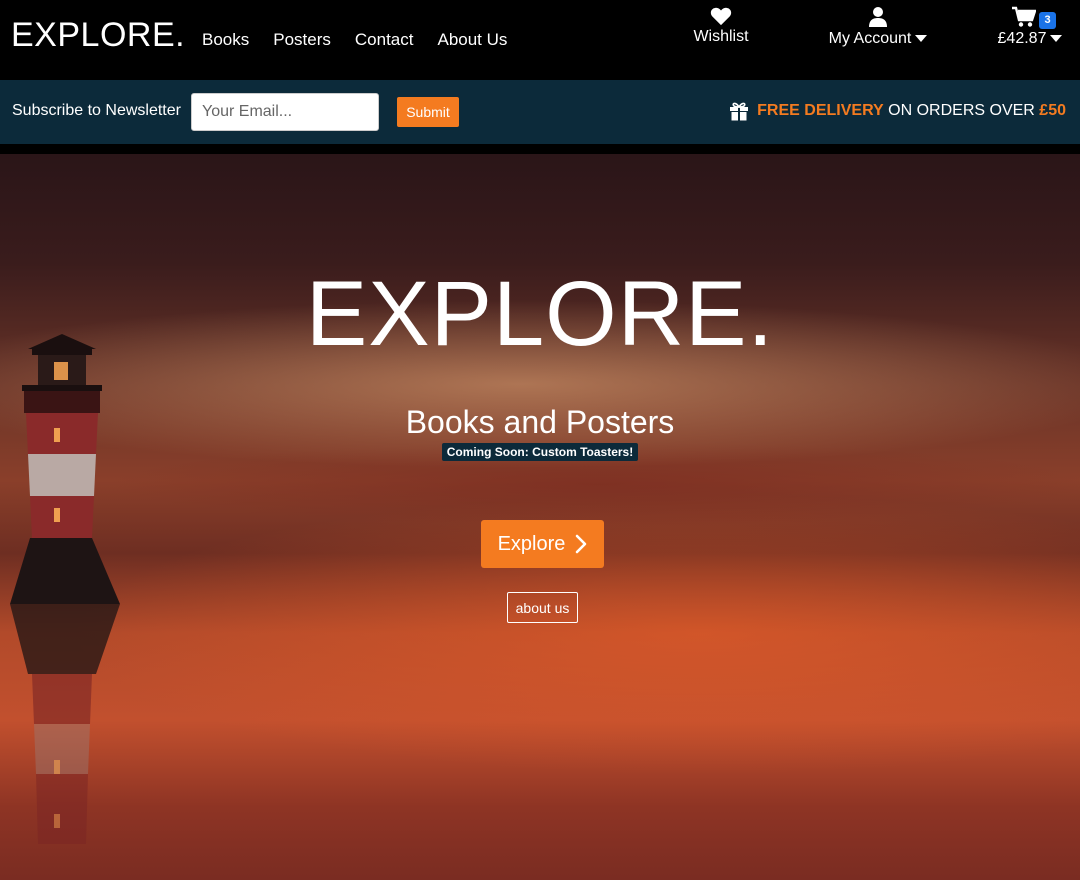 The height and width of the screenshot is (880, 1080). What do you see at coordinates (285, 112) in the screenshot?
I see `email-input` at bounding box center [285, 112].